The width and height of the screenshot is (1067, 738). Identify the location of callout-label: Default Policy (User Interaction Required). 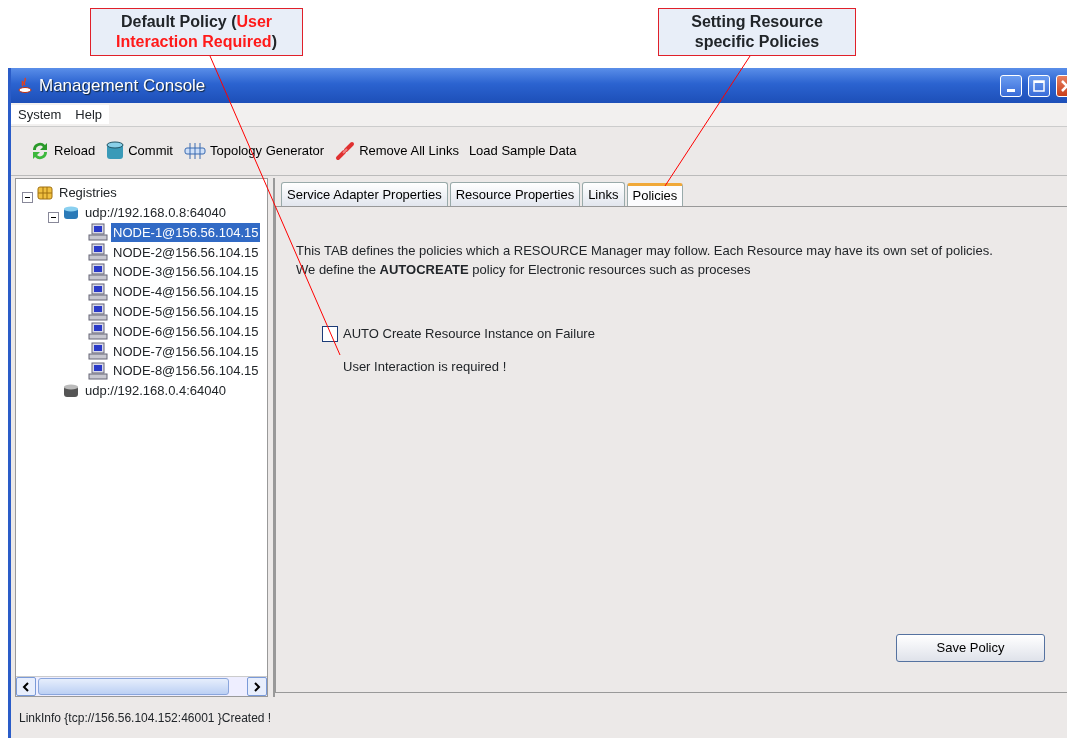
(196, 32).